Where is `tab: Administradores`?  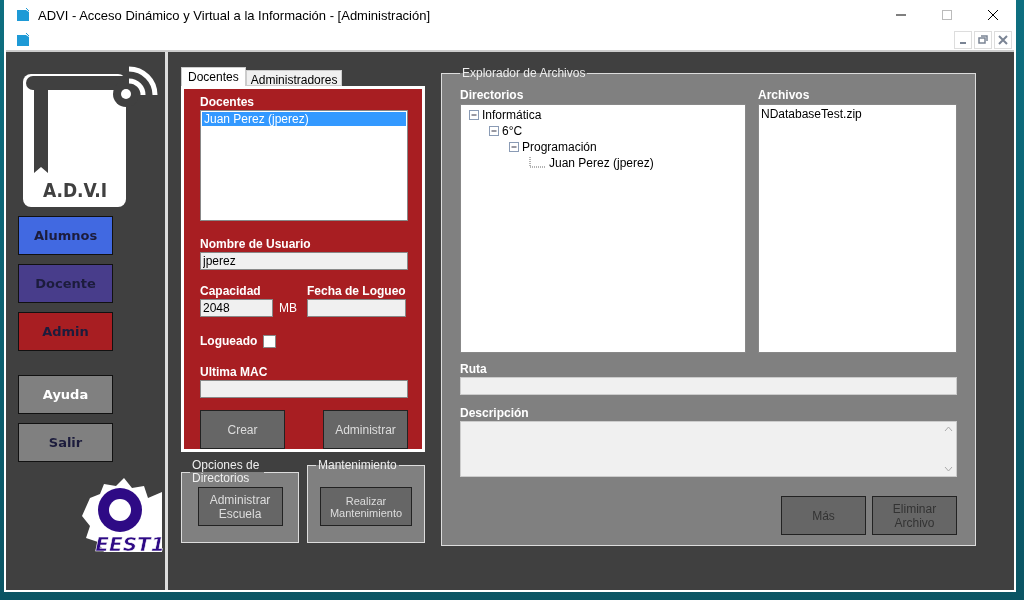
tab: Administradores is located at coordinates (294, 78).